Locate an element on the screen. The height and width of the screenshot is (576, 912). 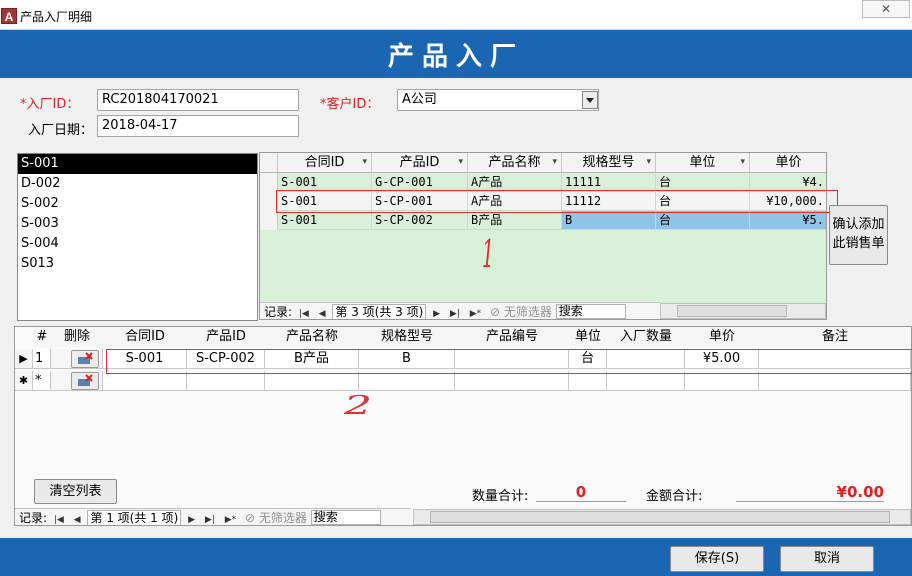
customer-id-value: A公司 is located at coordinates (419, 99).